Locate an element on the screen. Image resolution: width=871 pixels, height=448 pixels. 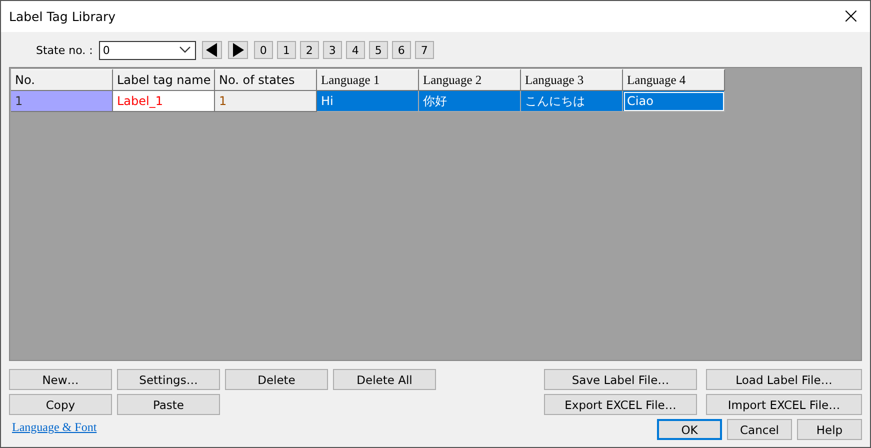
column-header: Language 1 is located at coordinates (368, 80).